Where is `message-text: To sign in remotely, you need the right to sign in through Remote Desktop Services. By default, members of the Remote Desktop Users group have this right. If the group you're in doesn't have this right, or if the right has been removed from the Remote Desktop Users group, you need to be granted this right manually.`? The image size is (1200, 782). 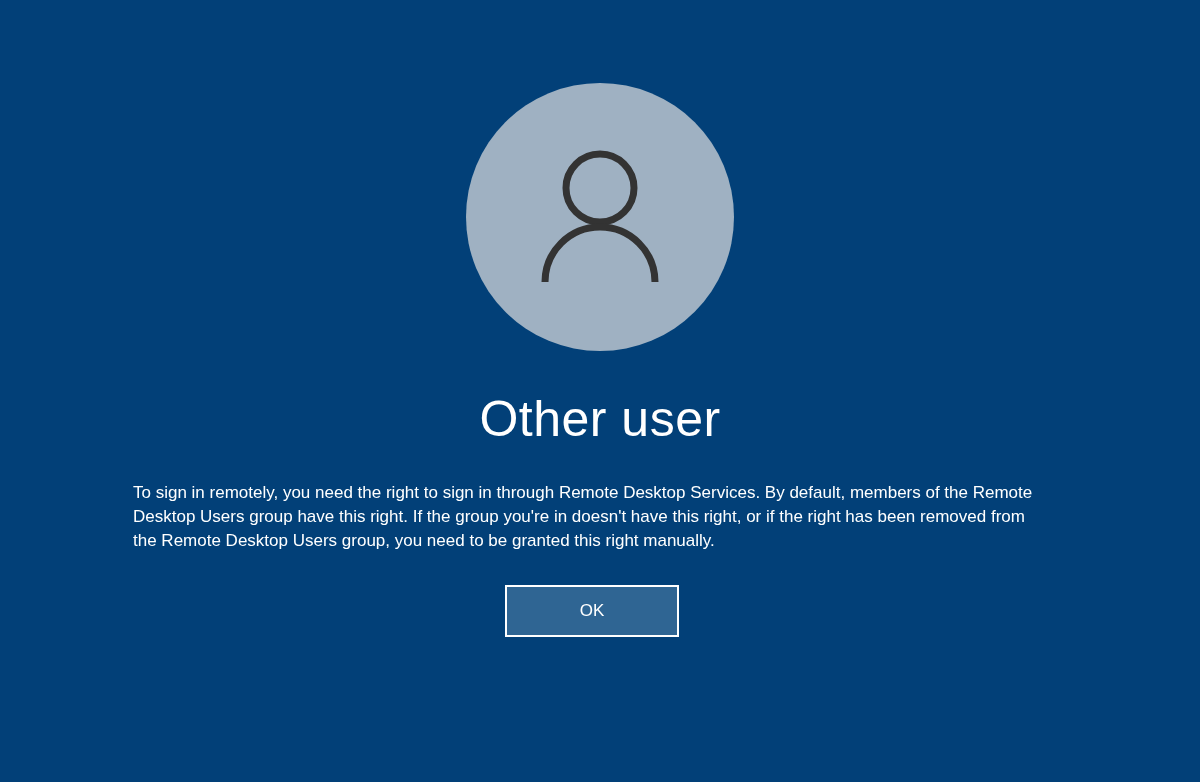 message-text: To sign in remotely, you need the right to sign in through Remote Desktop Services. By default, members of the Remote Desktop Users group have this right. If the group you're in doesn't have this right, or if the right has been removed from the Remote Desktop Users group, you need to be granted this right manually. is located at coordinates (583, 517).